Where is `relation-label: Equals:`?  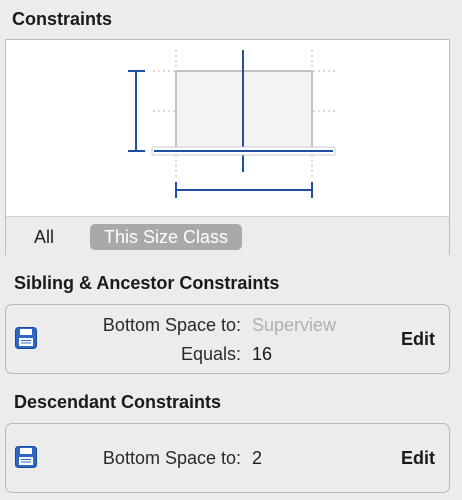
relation-label: Equals: is located at coordinates (210, 354).